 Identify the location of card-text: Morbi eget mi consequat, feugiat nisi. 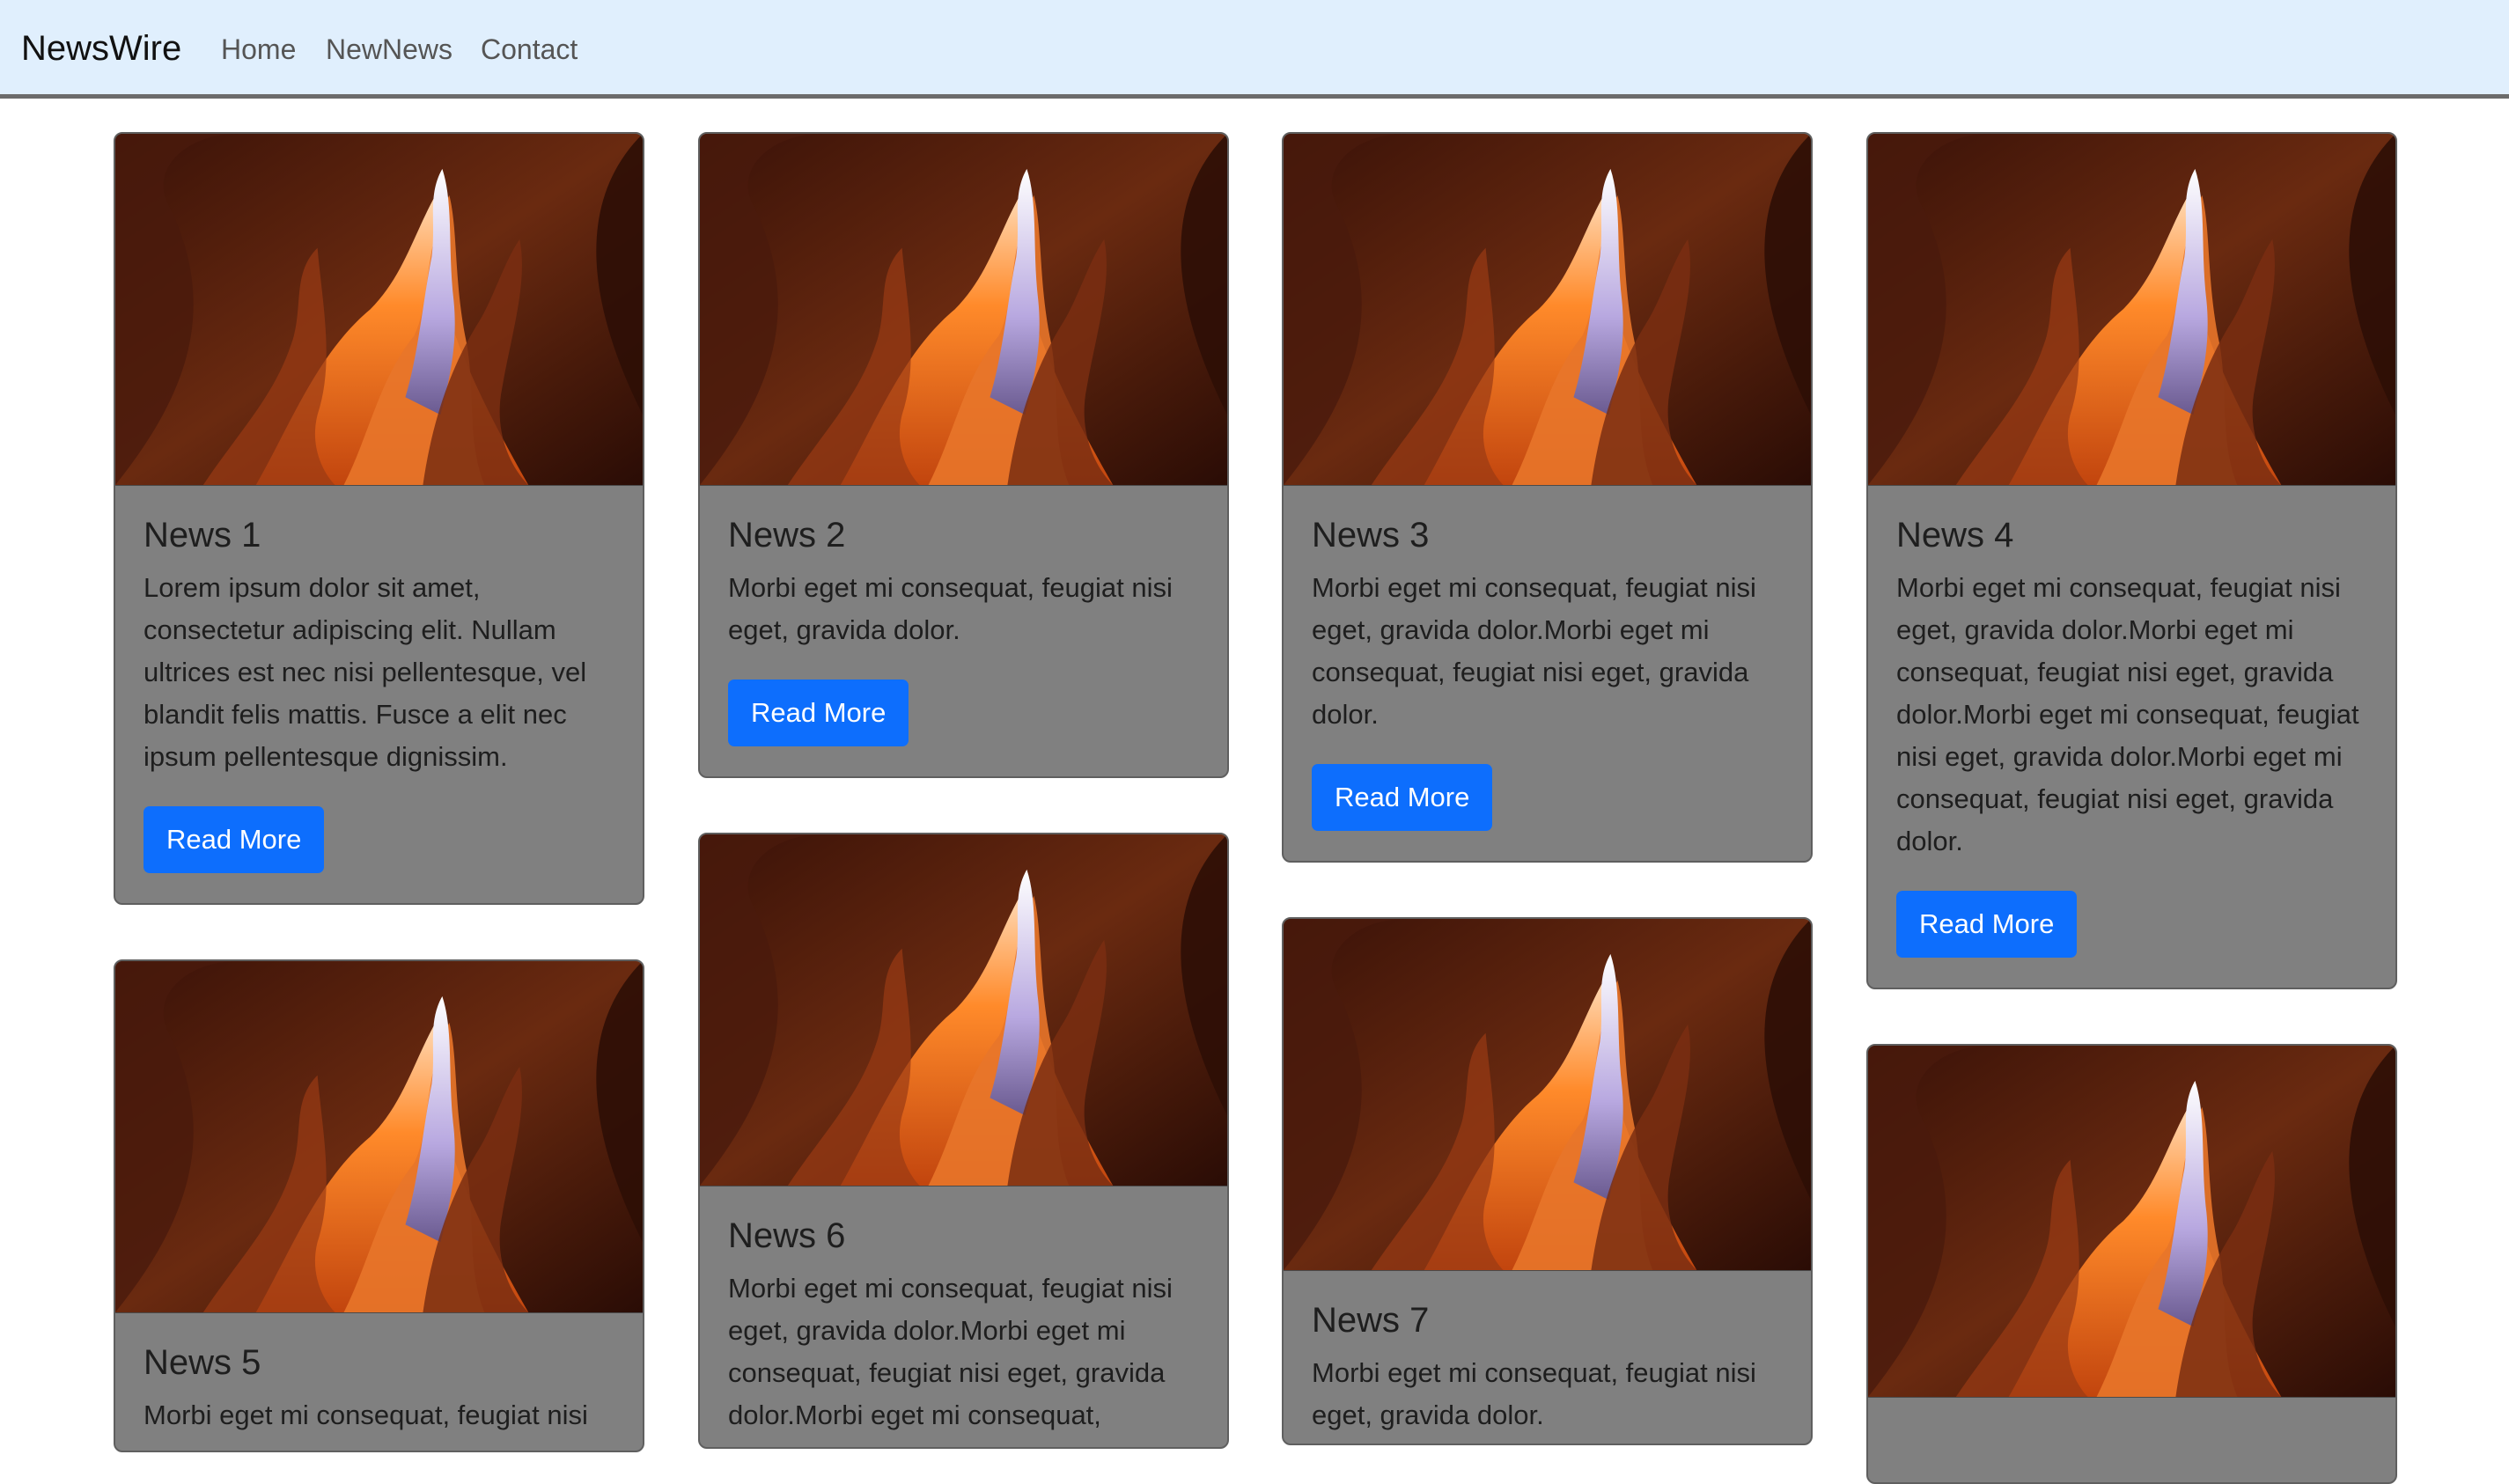
(365, 1415).